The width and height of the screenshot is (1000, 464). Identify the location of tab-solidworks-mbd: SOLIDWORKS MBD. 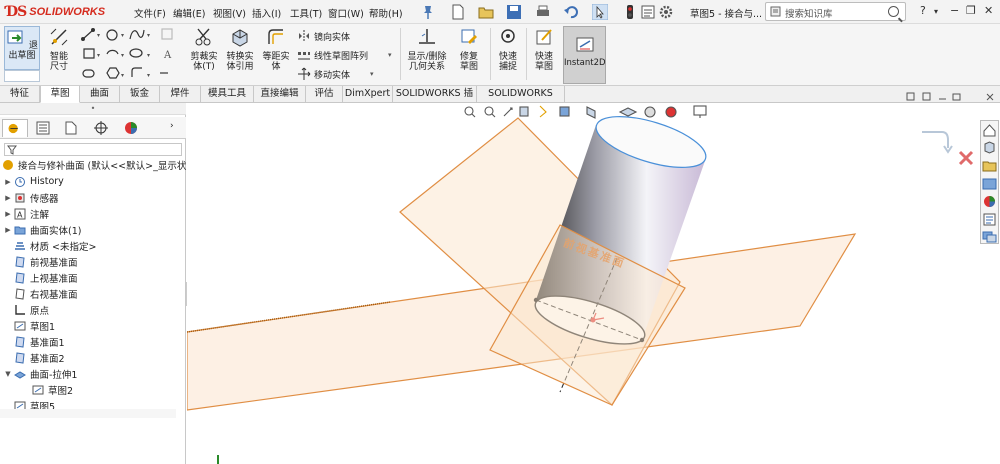
(521, 100).